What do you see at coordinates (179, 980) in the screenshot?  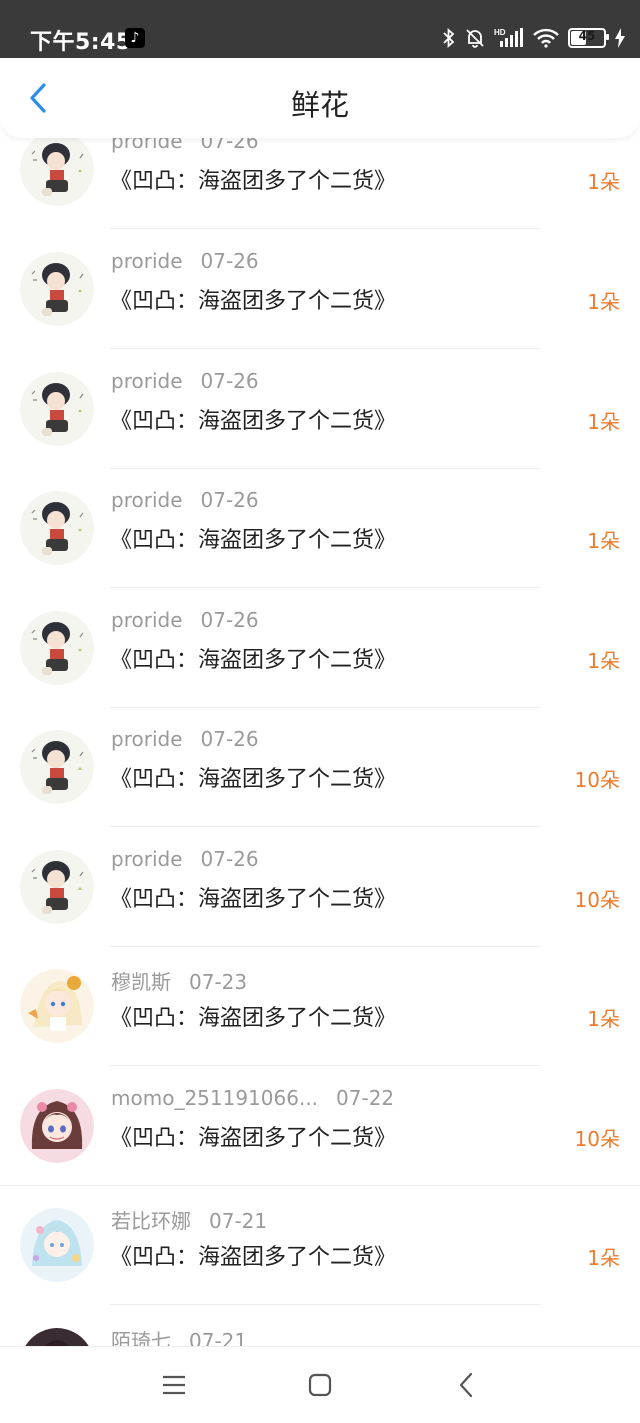 I see `item-meta: 穆凯斯 07-23` at bounding box center [179, 980].